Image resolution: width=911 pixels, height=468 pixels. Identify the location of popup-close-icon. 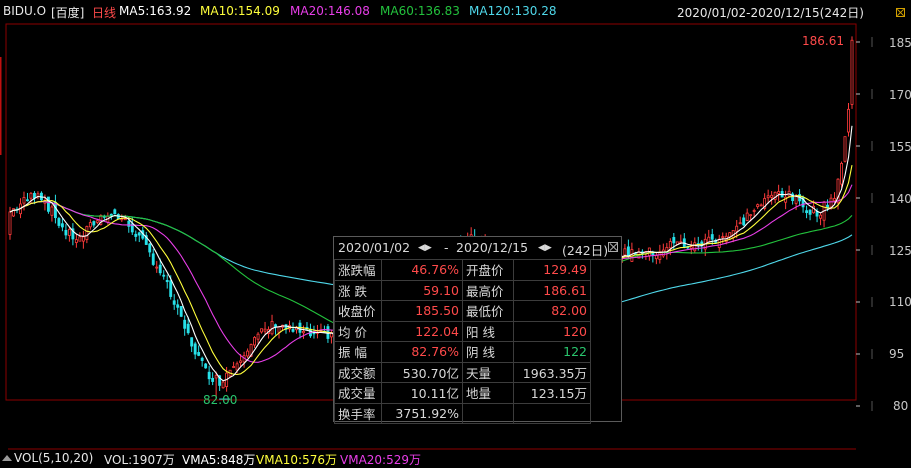
(613, 247).